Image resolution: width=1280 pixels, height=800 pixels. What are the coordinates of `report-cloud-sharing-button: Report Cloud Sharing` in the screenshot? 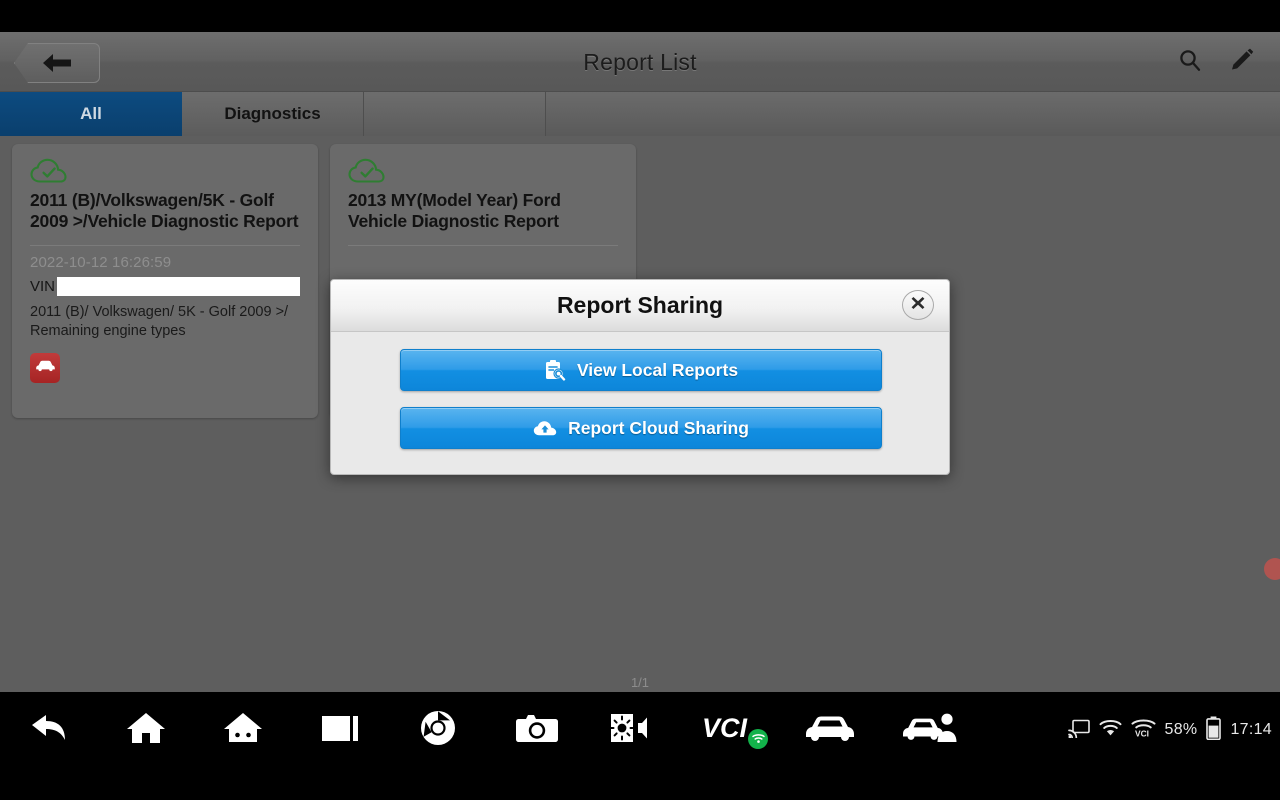 It's located at (641, 428).